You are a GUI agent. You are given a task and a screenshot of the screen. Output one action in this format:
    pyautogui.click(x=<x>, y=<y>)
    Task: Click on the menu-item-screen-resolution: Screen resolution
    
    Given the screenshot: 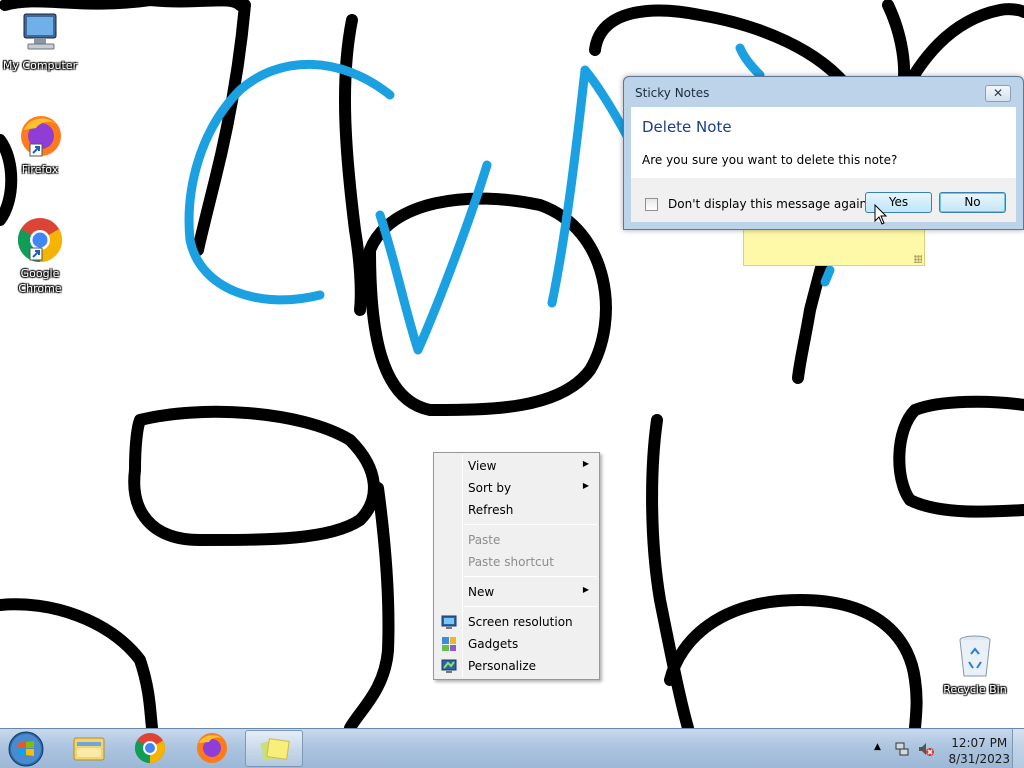 What is the action you would take?
    pyautogui.click(x=516, y=622)
    